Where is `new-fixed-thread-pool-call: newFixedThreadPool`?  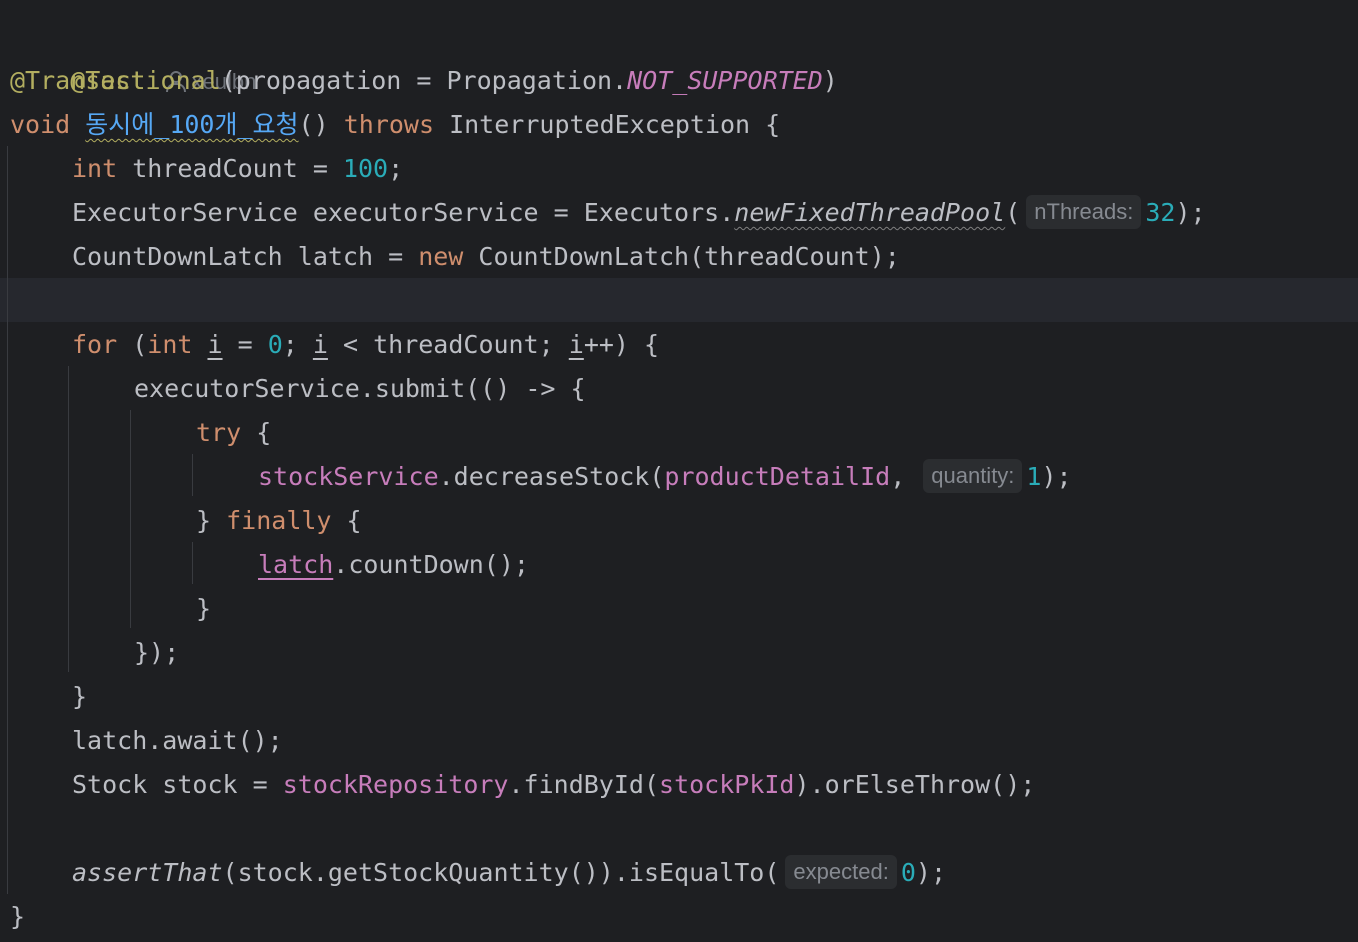
new-fixed-thread-pool-call: newFixedThreadPool is located at coordinates (869, 212).